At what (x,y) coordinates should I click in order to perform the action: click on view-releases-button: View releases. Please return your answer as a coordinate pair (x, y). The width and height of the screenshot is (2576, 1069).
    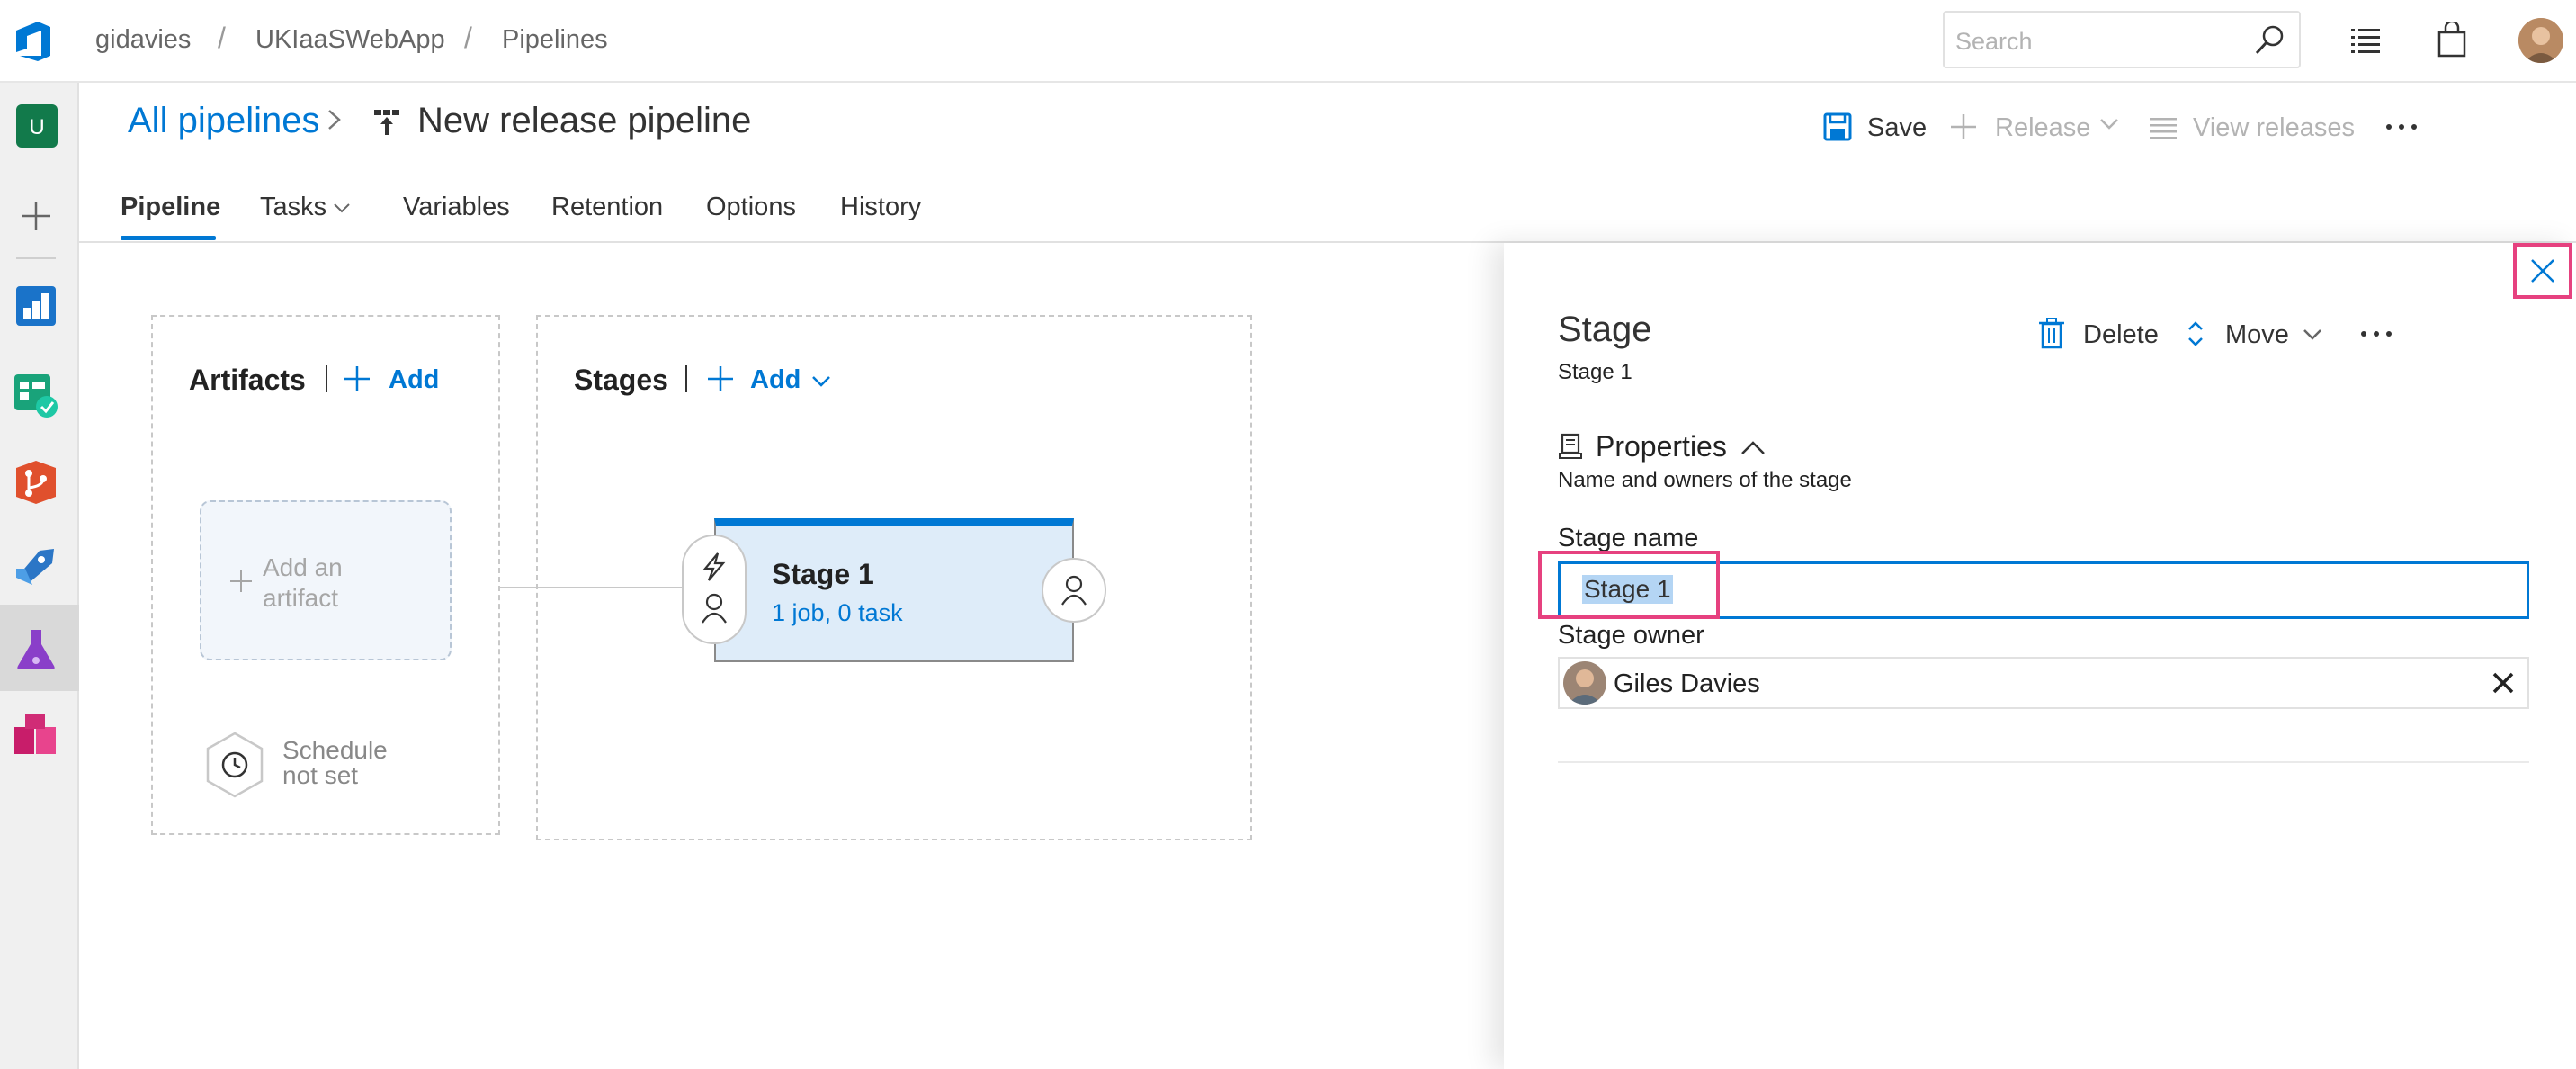
    Looking at the image, I should click on (2274, 128).